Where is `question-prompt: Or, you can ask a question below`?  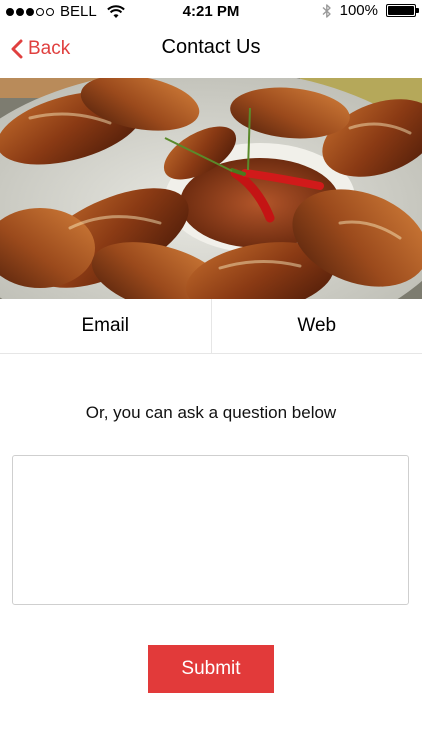
question-prompt: Or, you can ask a question below is located at coordinates (211, 412).